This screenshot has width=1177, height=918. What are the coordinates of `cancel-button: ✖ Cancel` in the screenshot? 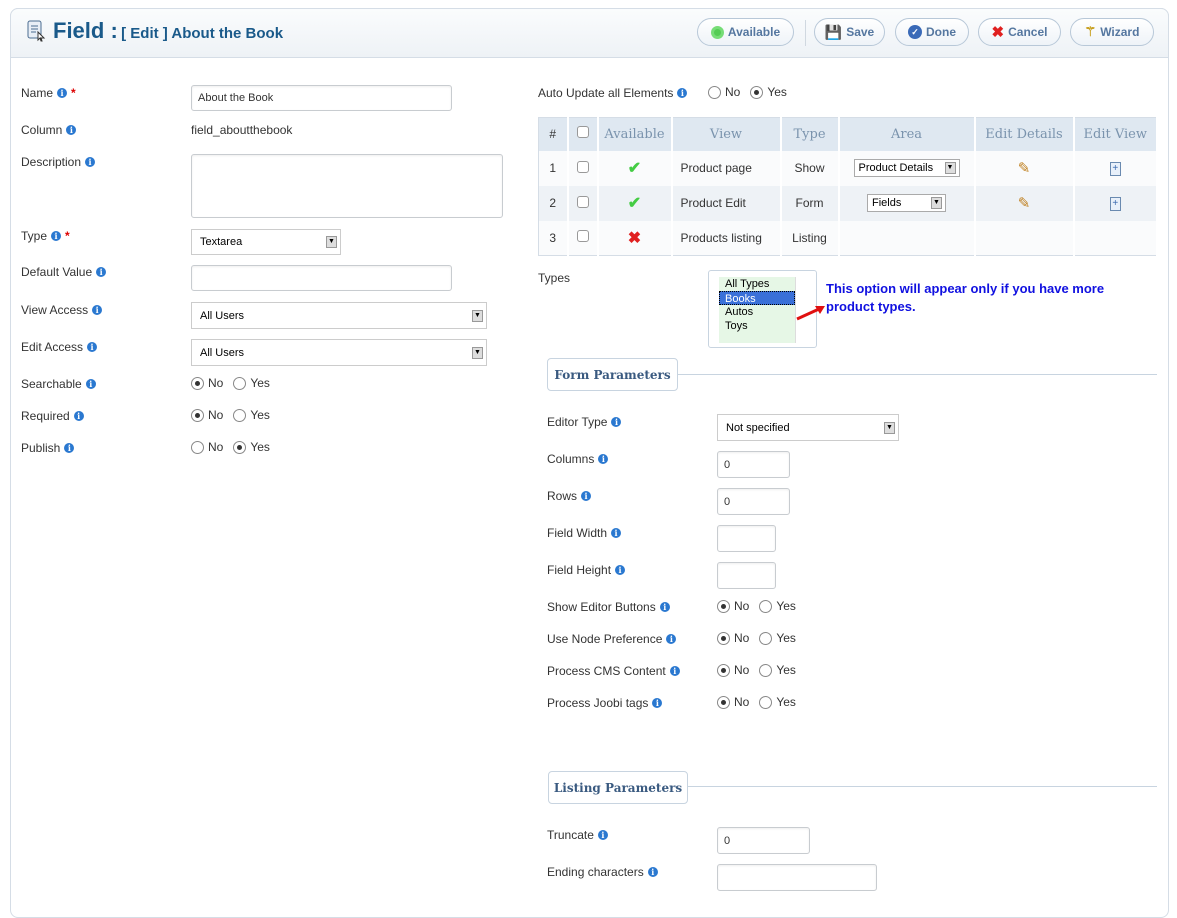 It's located at (1019, 32).